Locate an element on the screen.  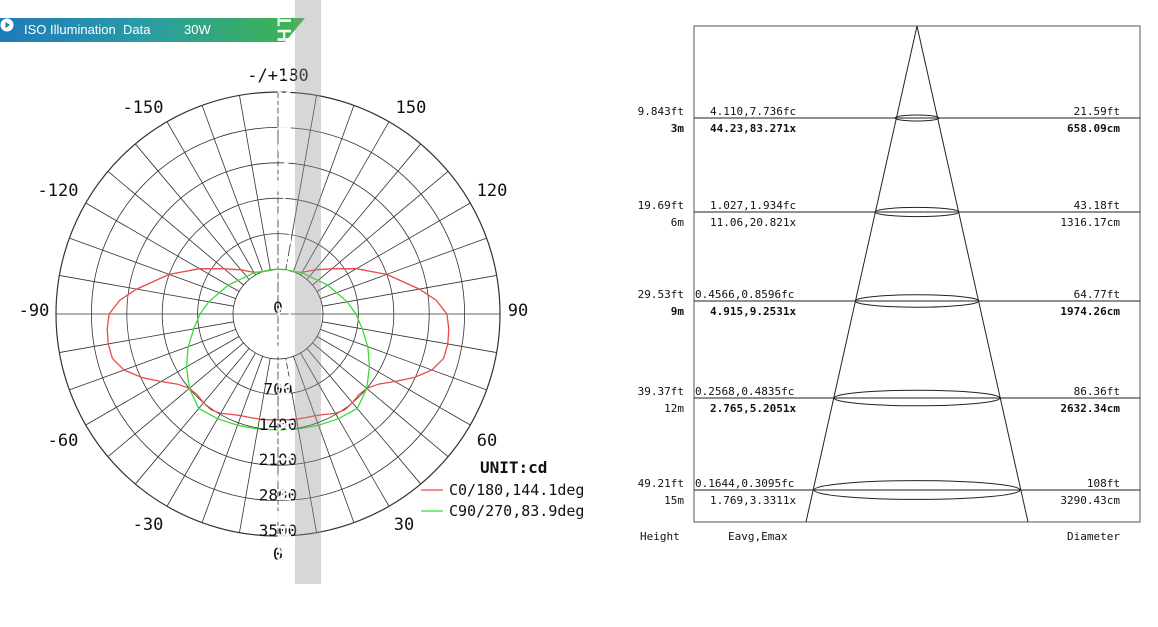
polar-angle-label: 120 is located at coordinates (492, 191).